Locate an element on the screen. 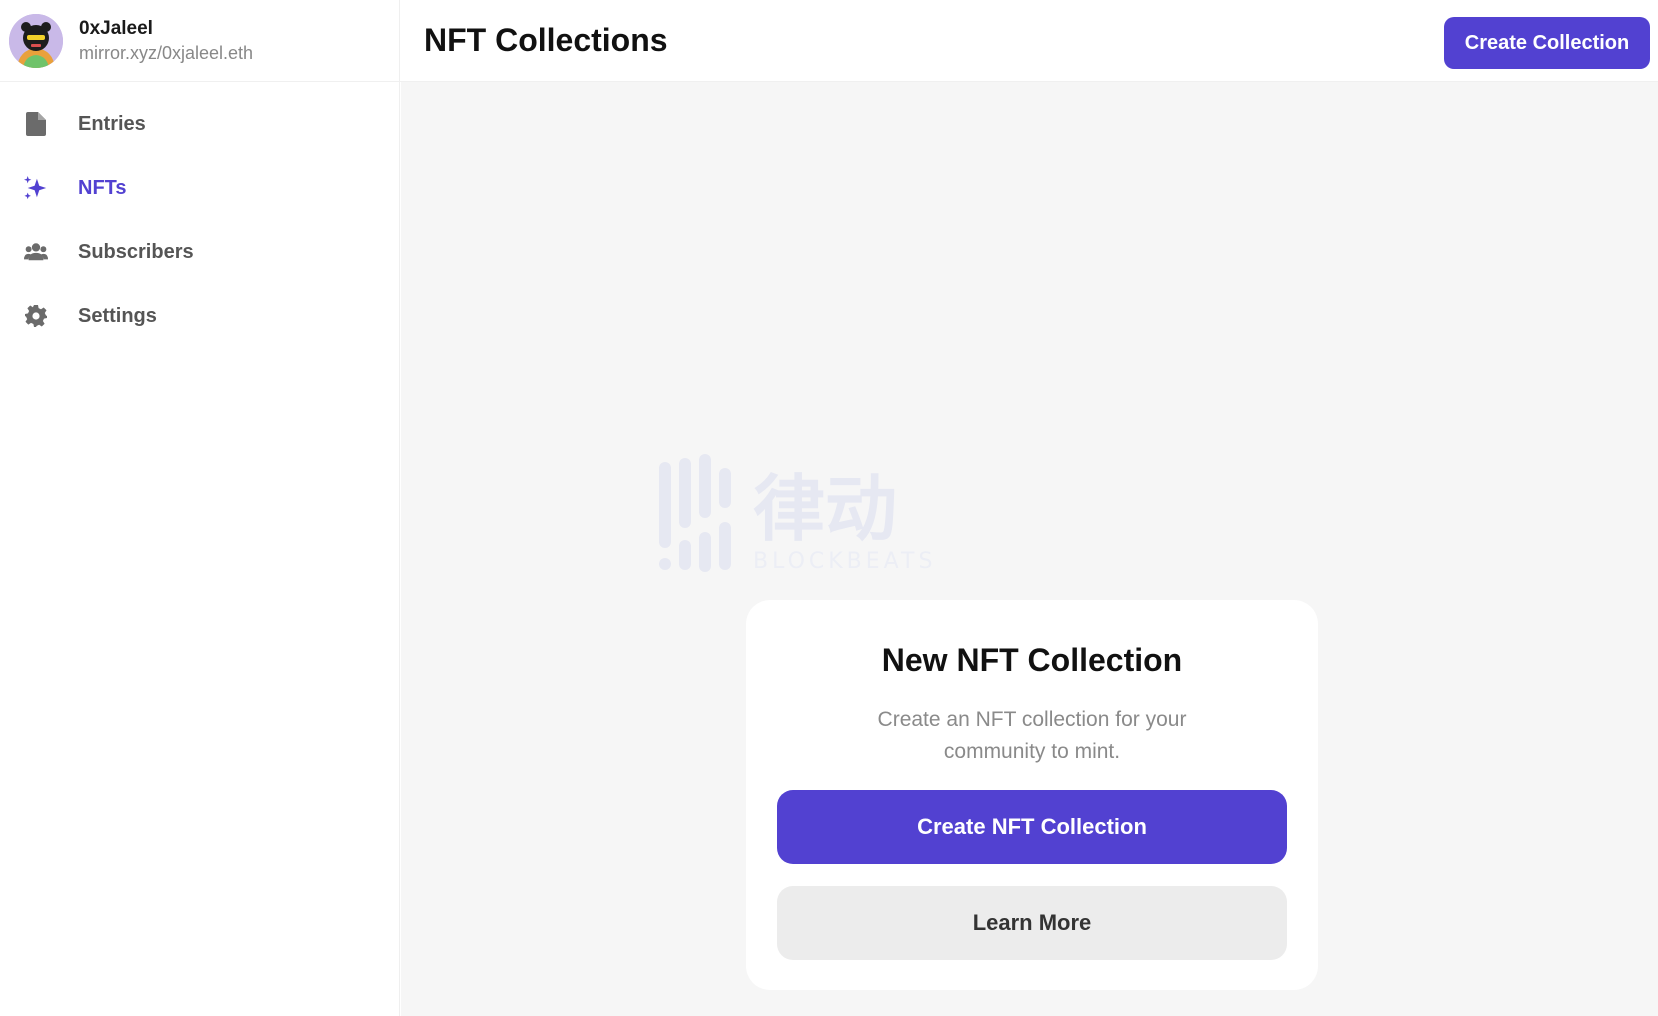 This screenshot has width=1658, height=1016. users-icon is located at coordinates (36, 252).